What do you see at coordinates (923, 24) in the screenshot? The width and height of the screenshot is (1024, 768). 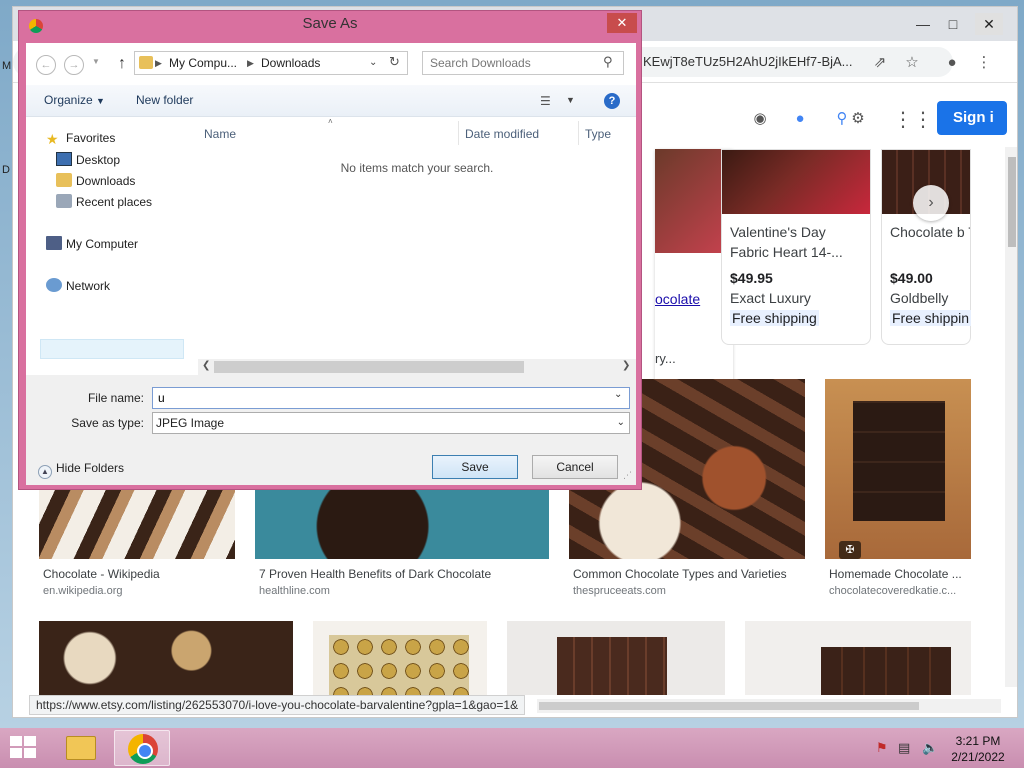 I see `minimize-button: —` at bounding box center [923, 24].